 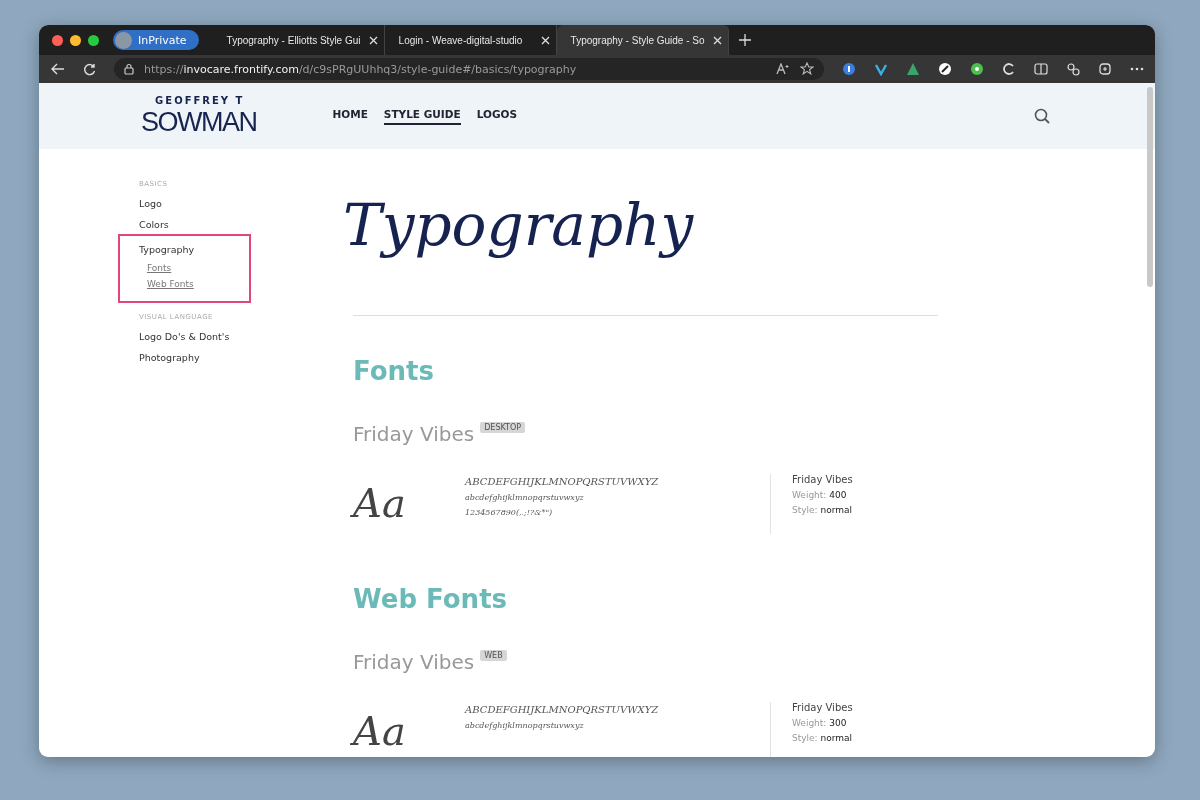 What do you see at coordinates (129, 69) in the screenshot?
I see `lock-icon` at bounding box center [129, 69].